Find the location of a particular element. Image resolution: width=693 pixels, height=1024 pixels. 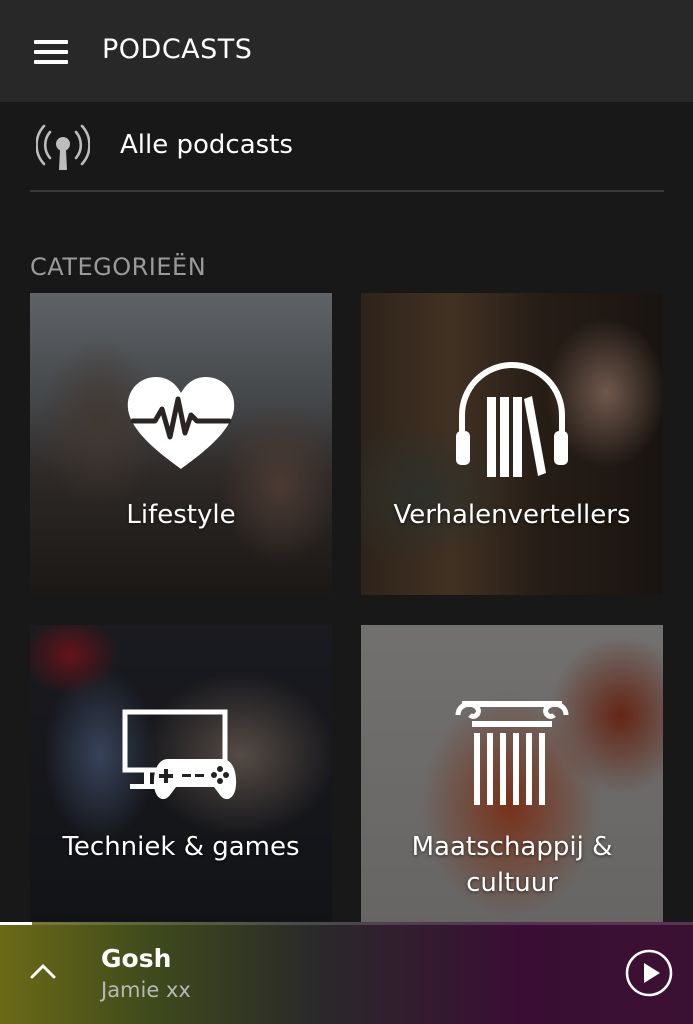

now-playing-bar: Gosh Jamie xx is located at coordinates (346, 973).